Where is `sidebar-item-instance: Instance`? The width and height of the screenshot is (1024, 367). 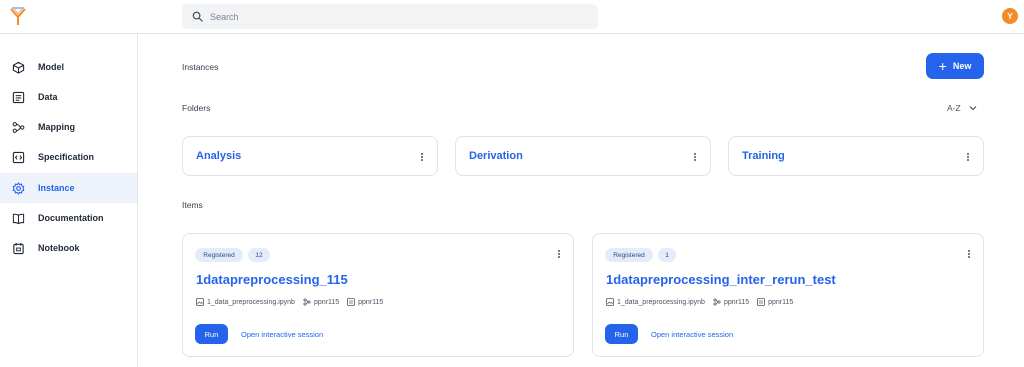 sidebar-item-instance: Instance is located at coordinates (68, 188).